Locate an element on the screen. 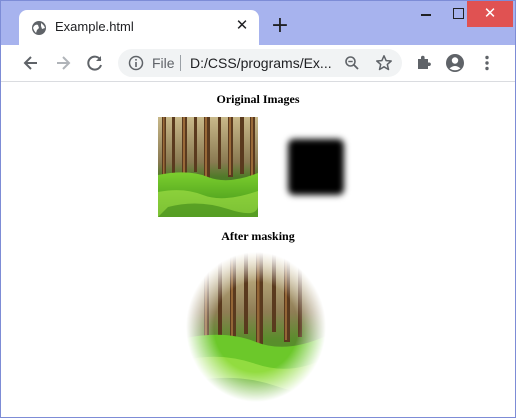 The width and height of the screenshot is (516, 418). heading-after-masking: After masking is located at coordinates (258, 236).